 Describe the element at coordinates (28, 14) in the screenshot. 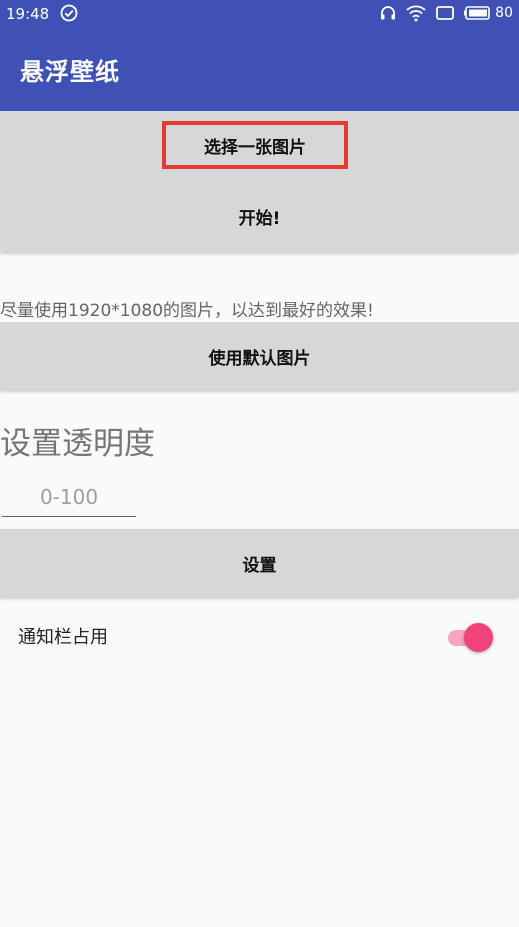

I see `status-time: 19:48` at that location.